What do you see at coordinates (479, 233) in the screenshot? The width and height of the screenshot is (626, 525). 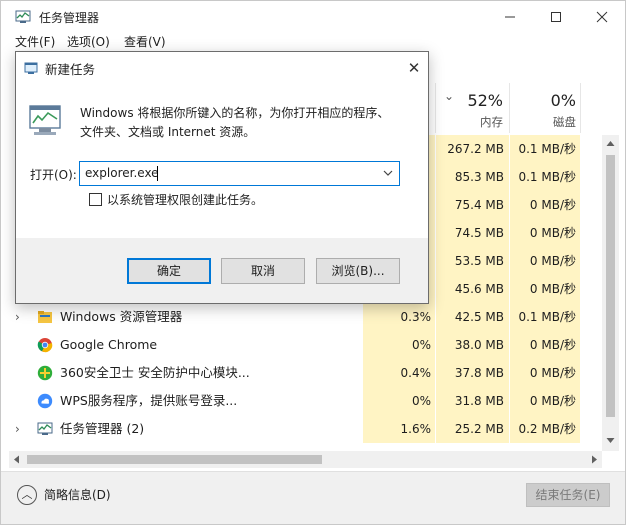 I see `memory-cell: 74.5 MB` at bounding box center [479, 233].